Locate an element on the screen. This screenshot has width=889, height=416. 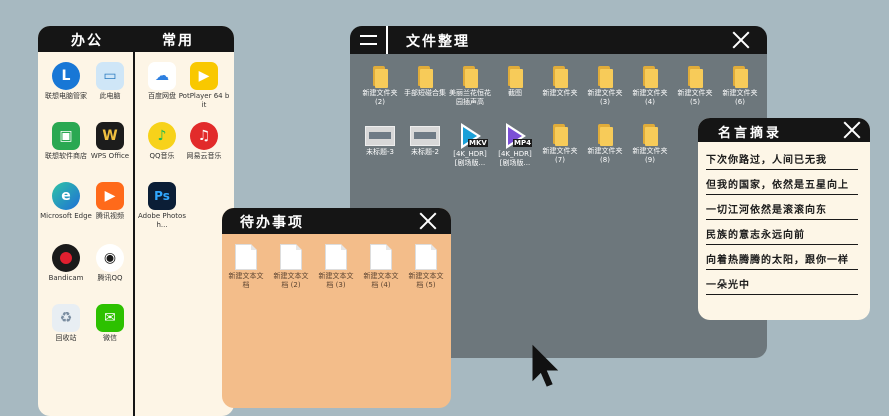
text-document-item: 新建文本文档 (4) is located at coordinates (381, 266).